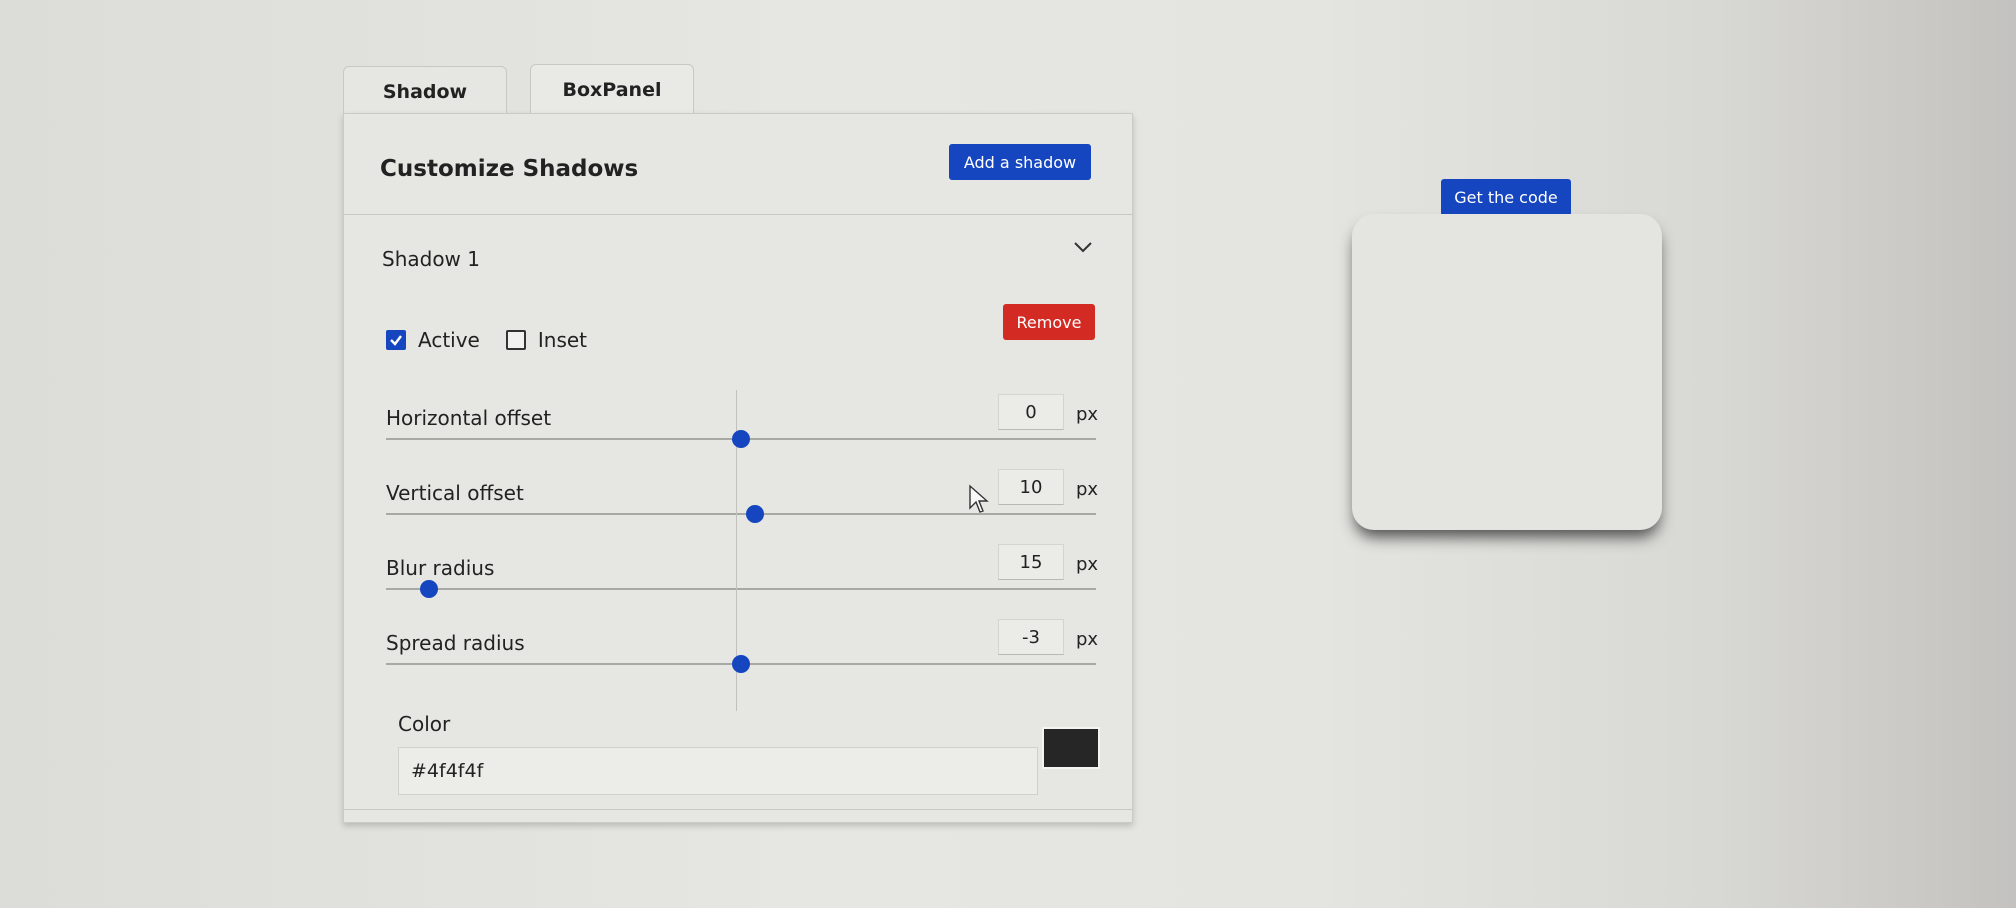 This screenshot has width=2016, height=908. I want to click on add-shadow-button: Add a shadow, so click(1020, 162).